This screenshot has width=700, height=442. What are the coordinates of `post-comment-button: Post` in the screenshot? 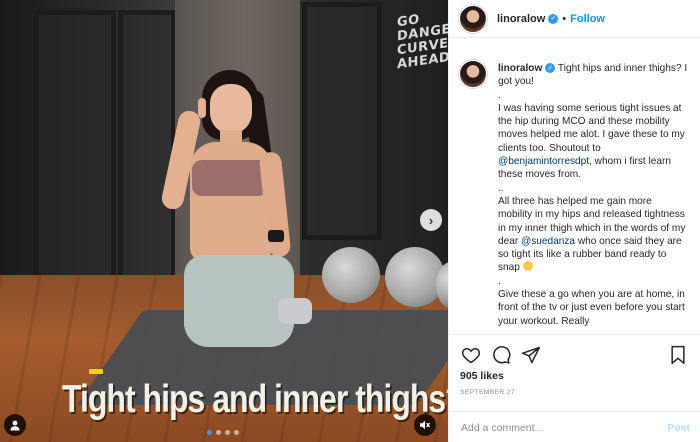 It's located at (678, 428).